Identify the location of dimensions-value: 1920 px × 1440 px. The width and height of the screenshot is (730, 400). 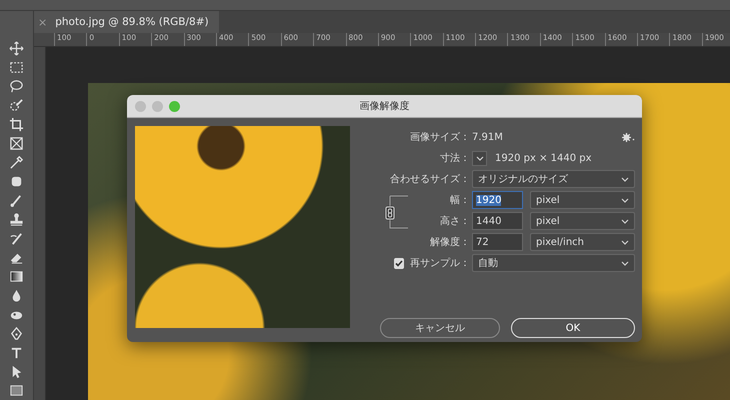
(543, 158).